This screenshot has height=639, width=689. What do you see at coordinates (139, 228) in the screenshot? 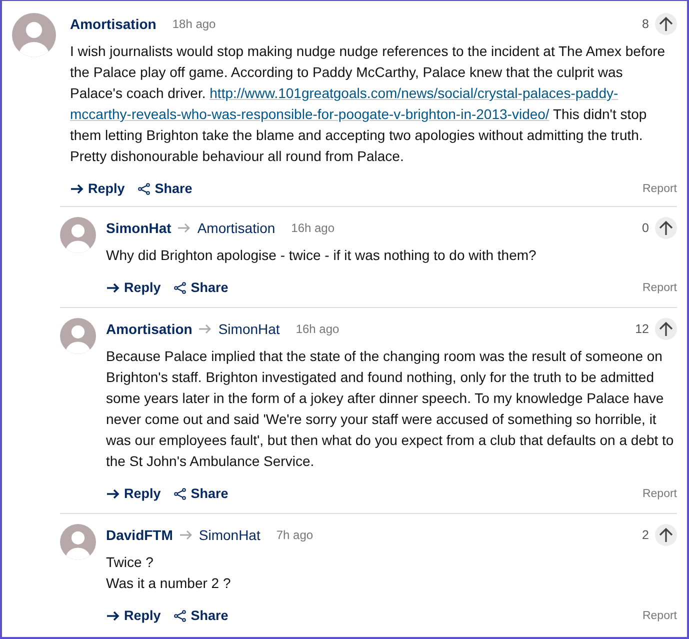
I see `author-name: SimonHat` at bounding box center [139, 228].